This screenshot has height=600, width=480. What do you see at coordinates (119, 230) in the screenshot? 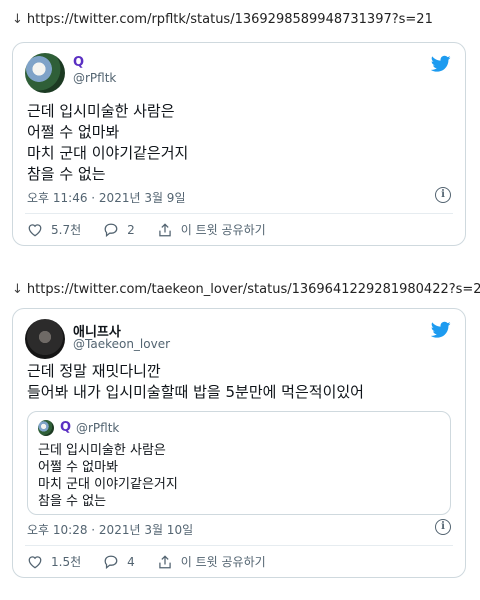
I see `reply-button: 2` at bounding box center [119, 230].